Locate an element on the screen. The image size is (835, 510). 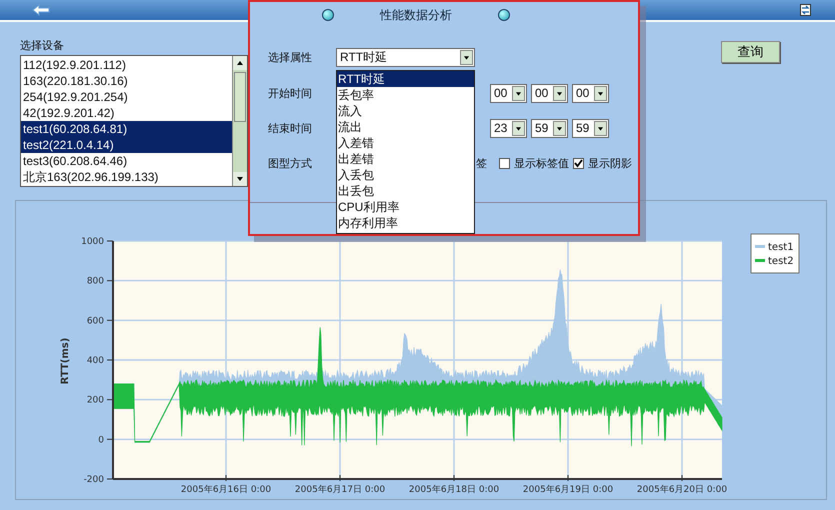
dropdown-option: 出差错 is located at coordinates (405, 159).